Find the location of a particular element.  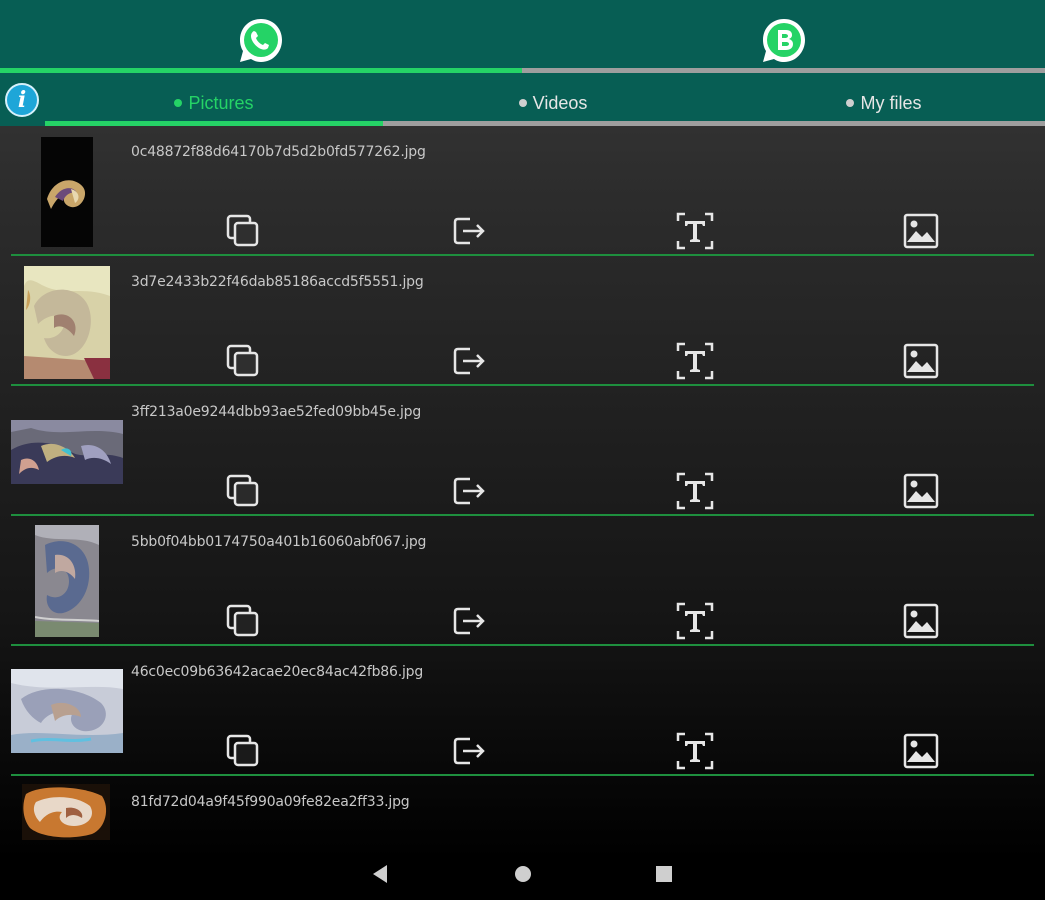

file-name: 3d7e2433b22f46dab85186accd5f5551.jpg is located at coordinates (277, 282).